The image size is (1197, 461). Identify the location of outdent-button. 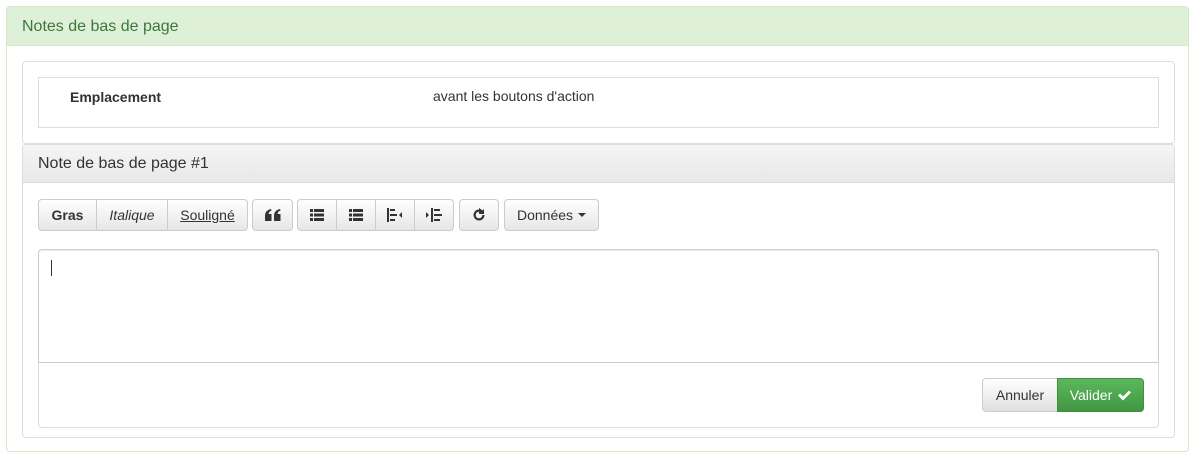
(395, 215).